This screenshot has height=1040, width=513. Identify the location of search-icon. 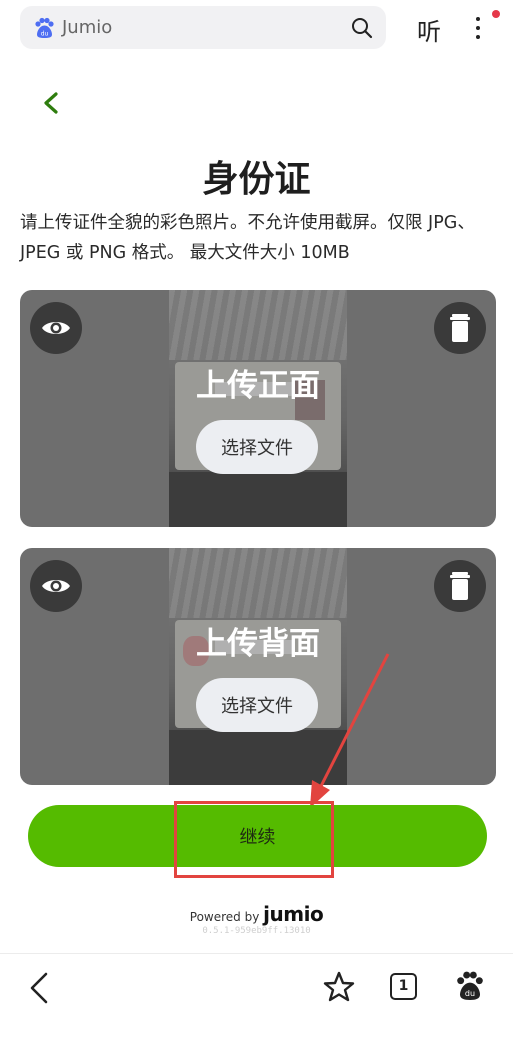
(362, 28).